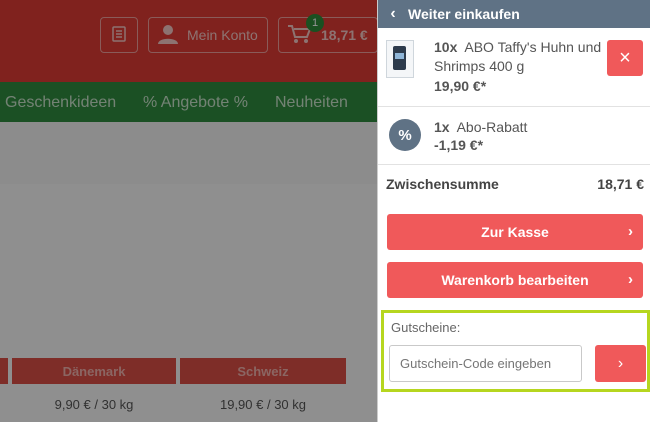 The width and height of the screenshot is (650, 422). I want to click on discount-quantity: 1x, so click(442, 127).